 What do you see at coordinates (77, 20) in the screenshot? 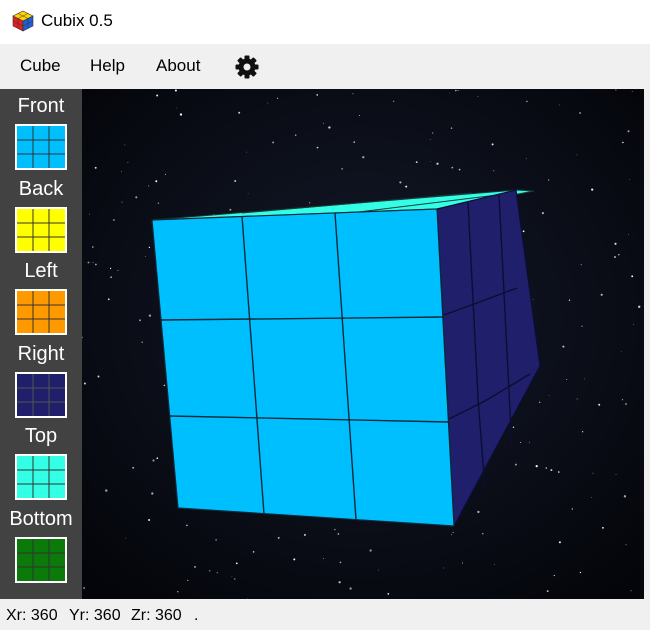
I see `window-title: Cubix 0.5` at bounding box center [77, 20].